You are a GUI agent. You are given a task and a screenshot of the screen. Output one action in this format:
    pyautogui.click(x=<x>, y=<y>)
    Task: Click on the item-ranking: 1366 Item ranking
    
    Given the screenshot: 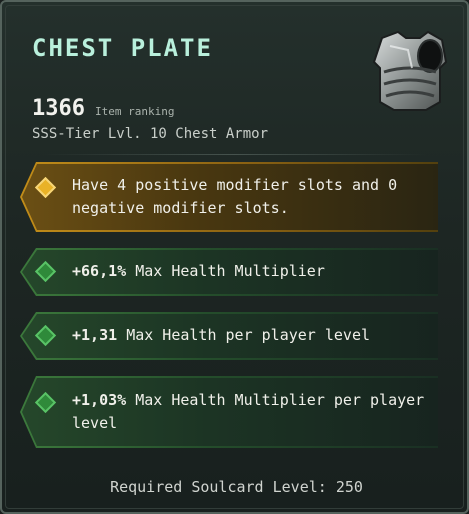 What is the action you would take?
    pyautogui.click(x=103, y=108)
    